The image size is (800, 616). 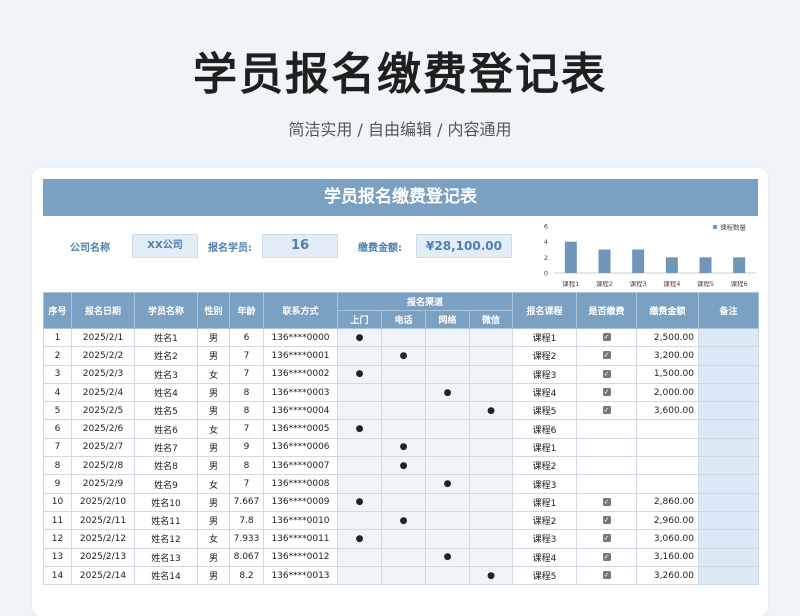 I want to click on cell-date: 2025/2/13, so click(x=103, y=557).